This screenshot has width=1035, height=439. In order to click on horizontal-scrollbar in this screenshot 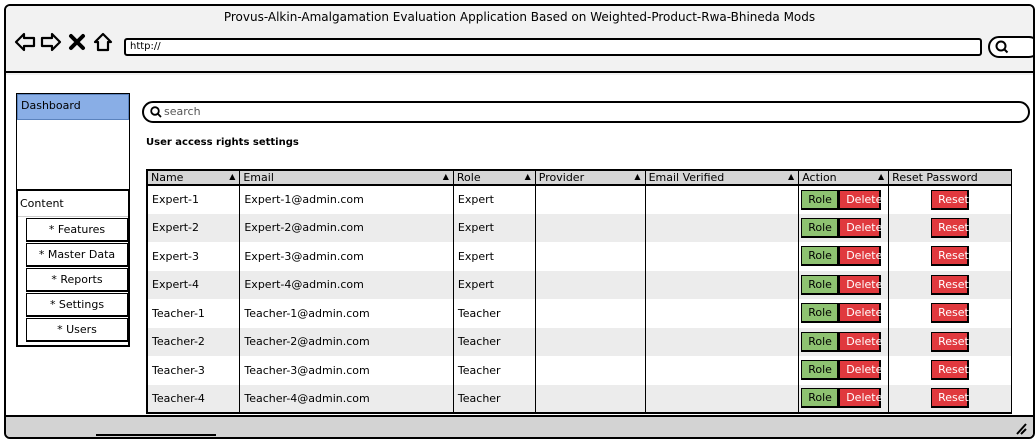, I will do `click(156, 435)`.